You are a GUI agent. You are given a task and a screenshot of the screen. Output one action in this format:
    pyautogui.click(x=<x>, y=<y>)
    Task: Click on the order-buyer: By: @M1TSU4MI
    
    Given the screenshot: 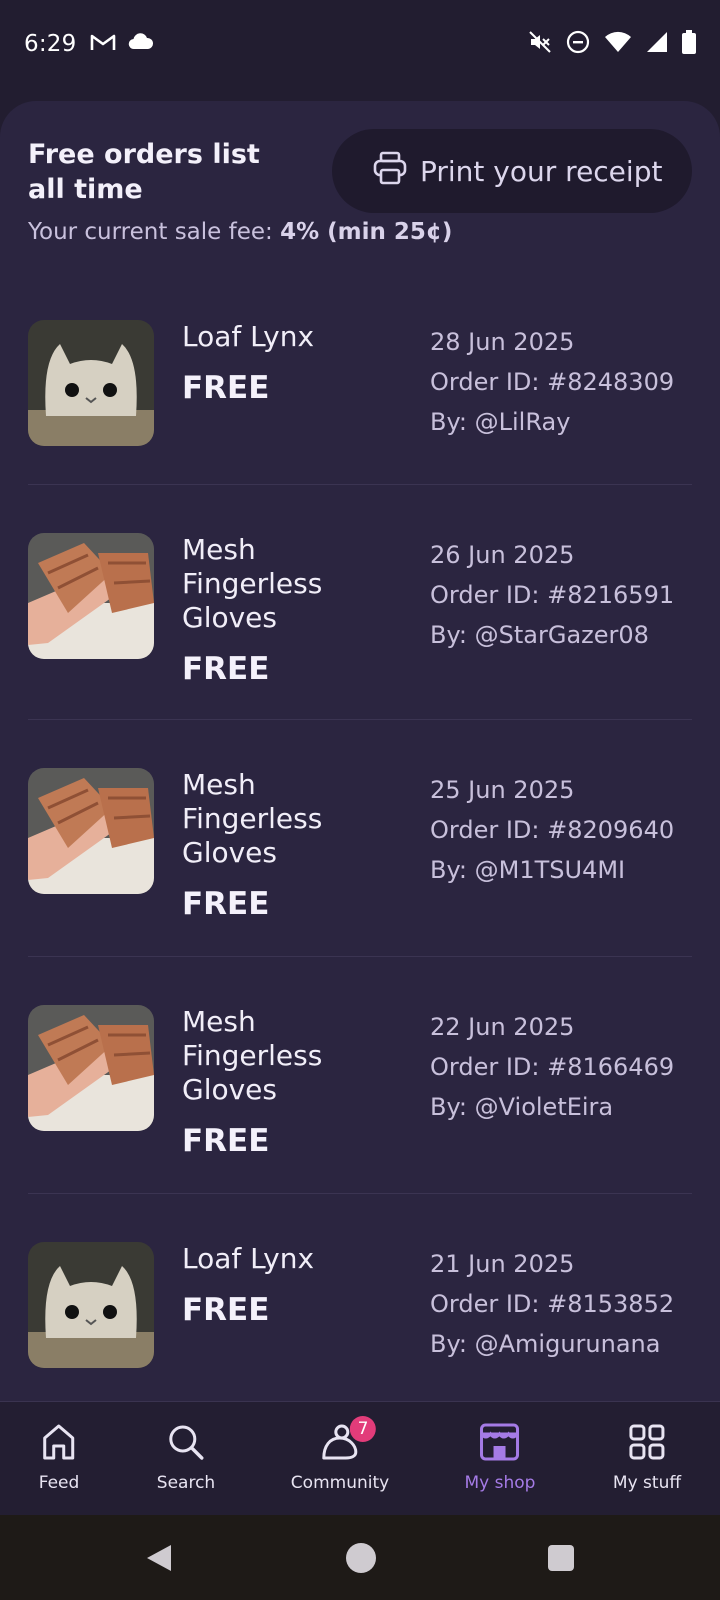 What is the action you would take?
    pyautogui.click(x=528, y=870)
    